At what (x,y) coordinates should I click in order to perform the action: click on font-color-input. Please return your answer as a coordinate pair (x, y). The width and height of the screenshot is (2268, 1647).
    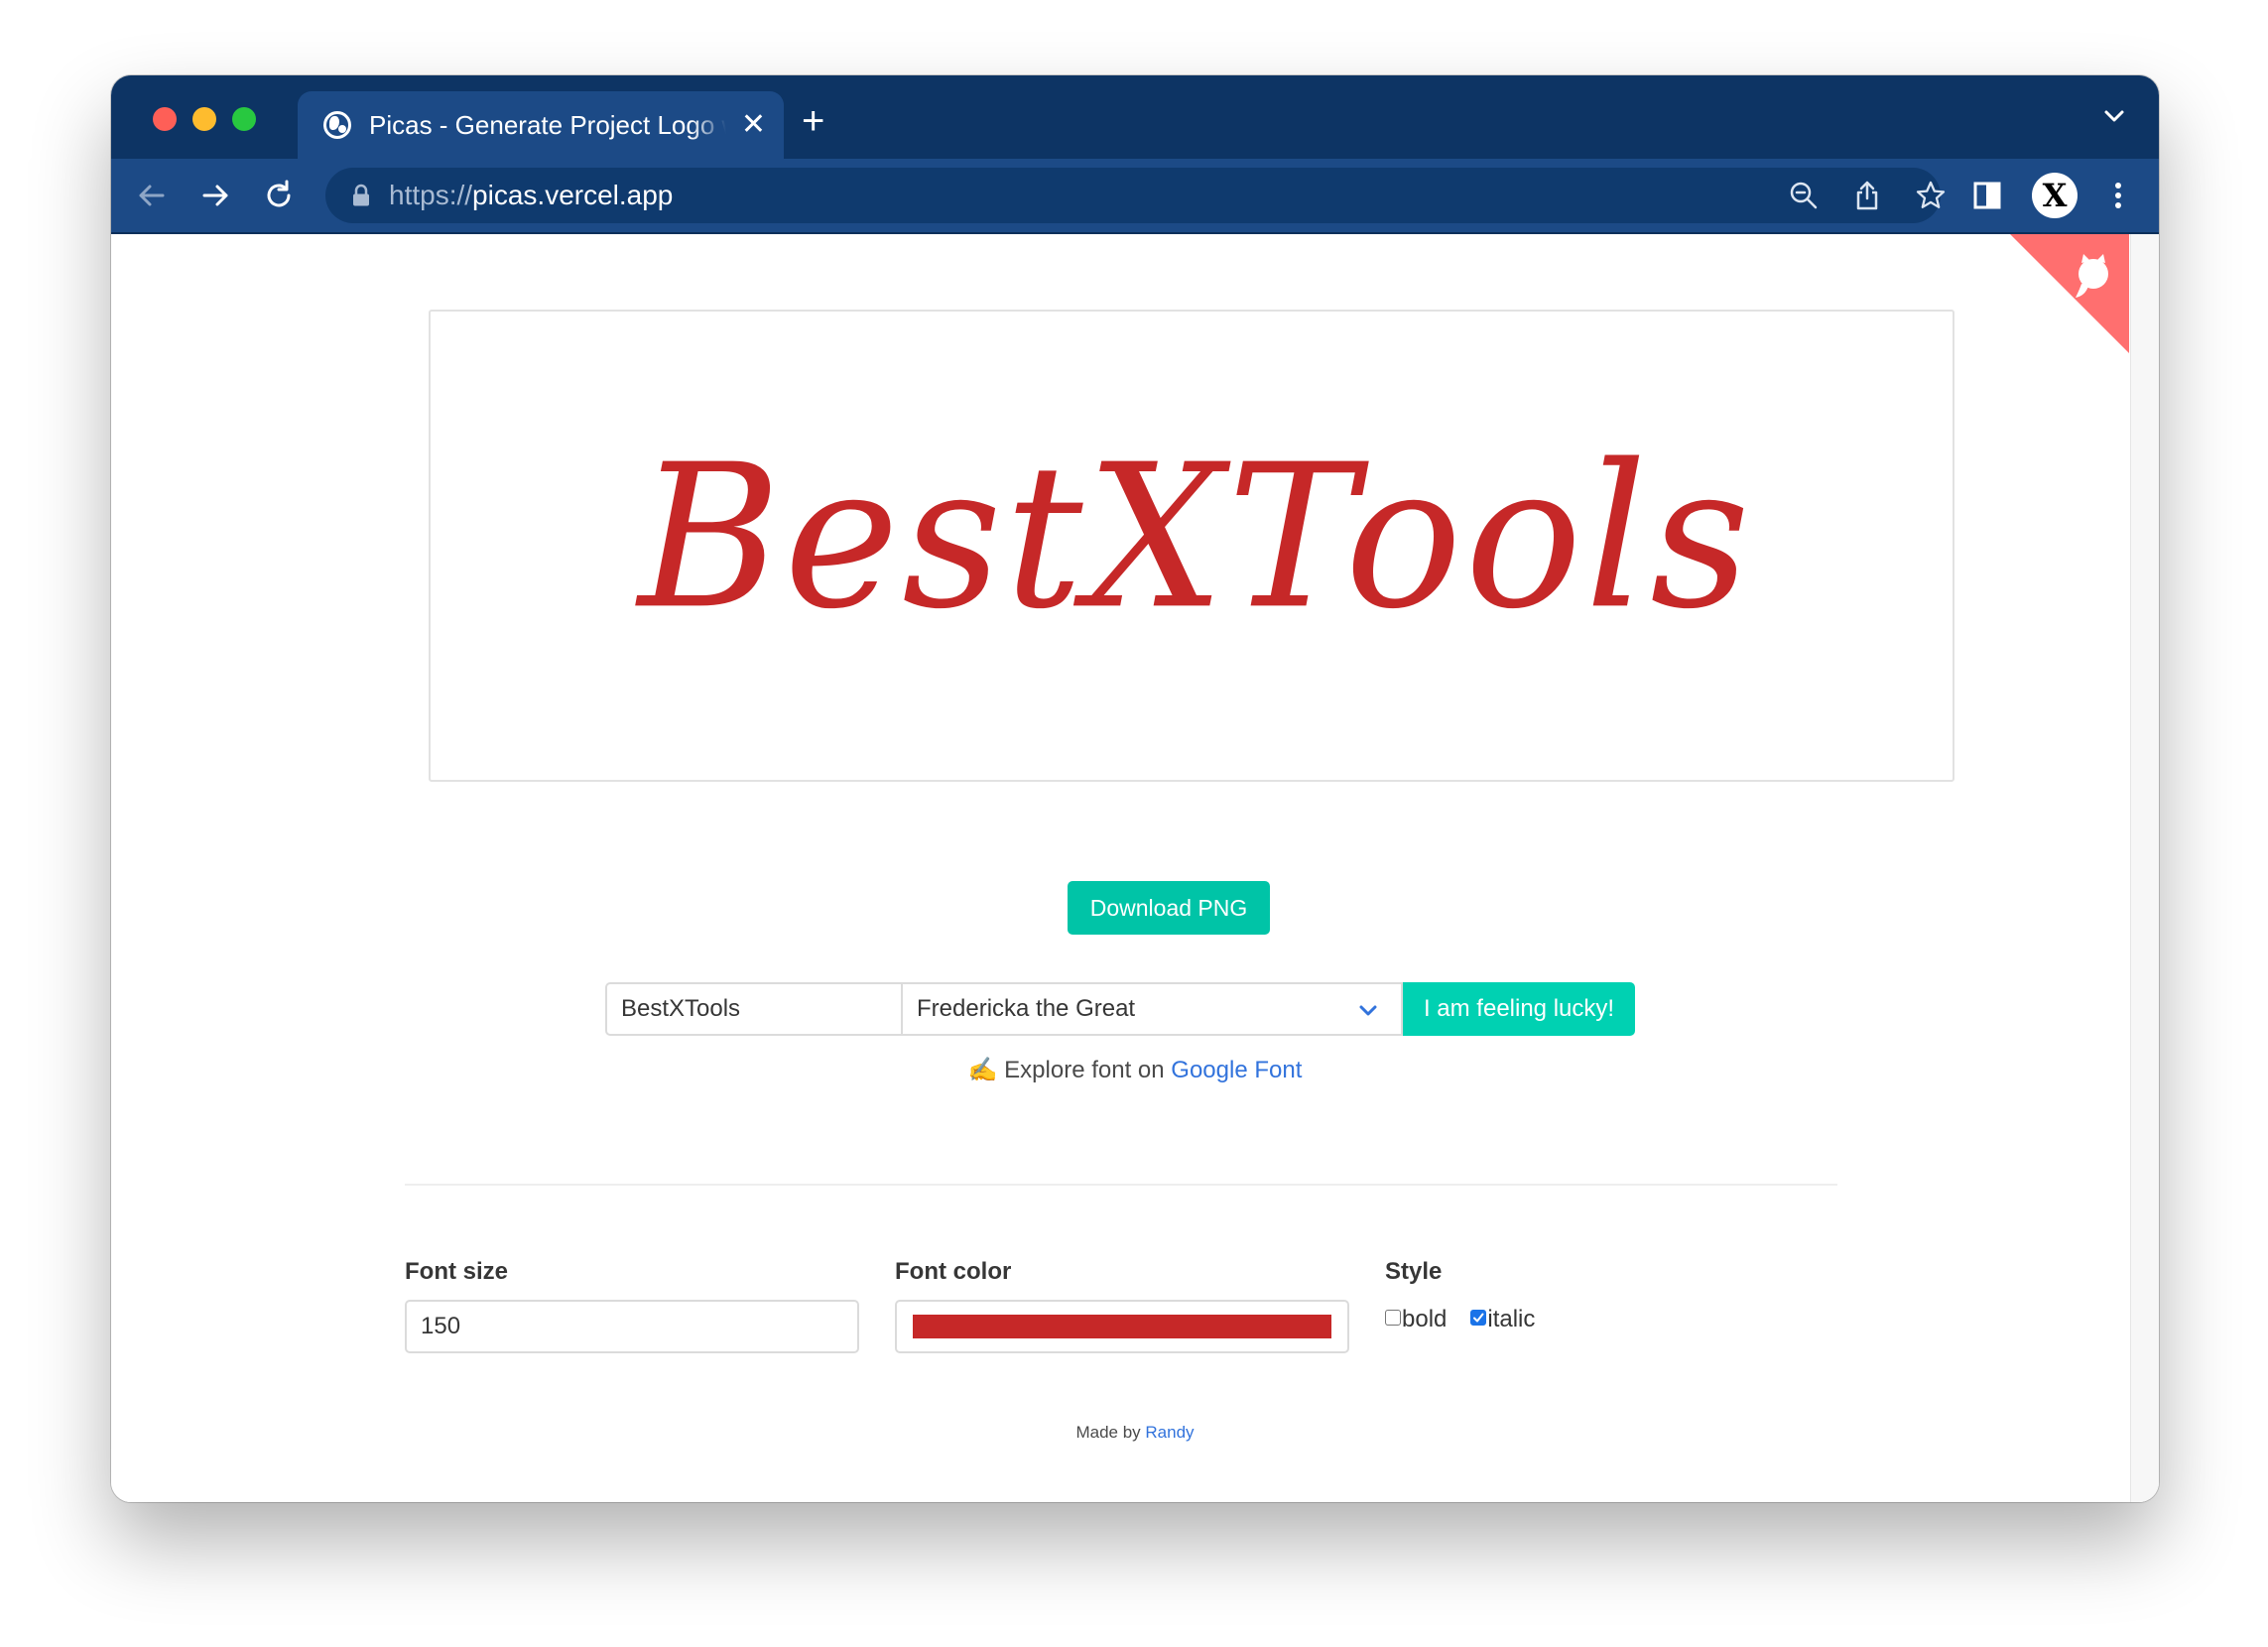
    Looking at the image, I should click on (1122, 1326).